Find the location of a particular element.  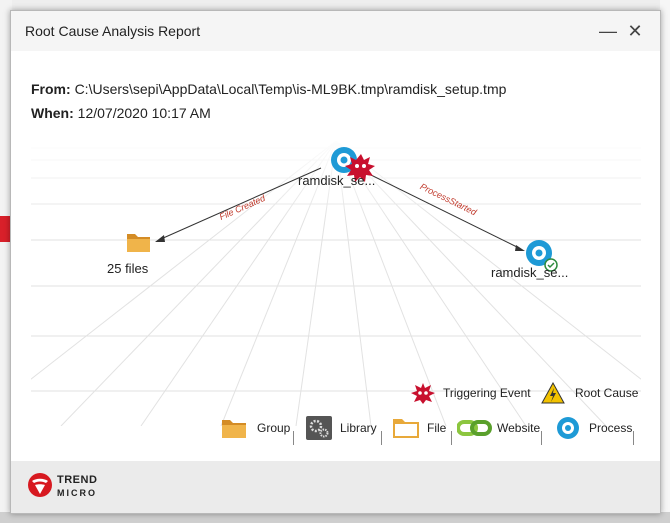

legend-website: Website is located at coordinates (519, 428).